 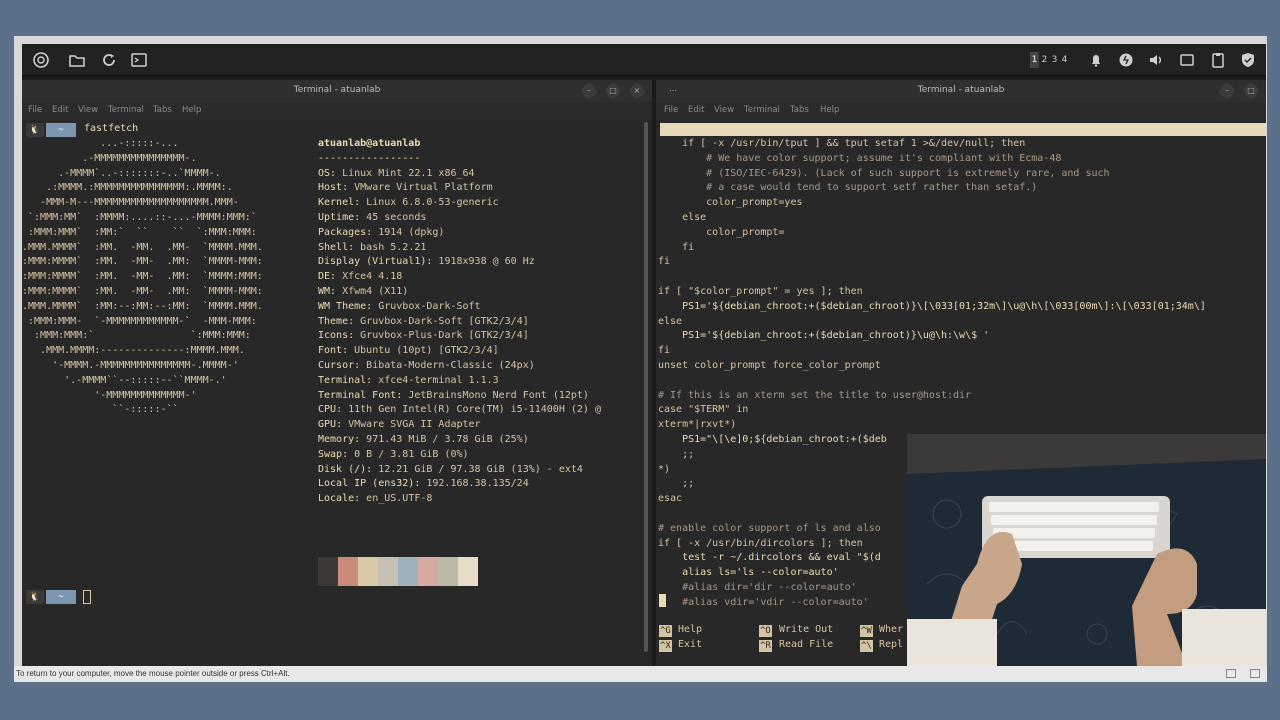 I want to click on shortcut-read-file: Read File, so click(x=806, y=644).